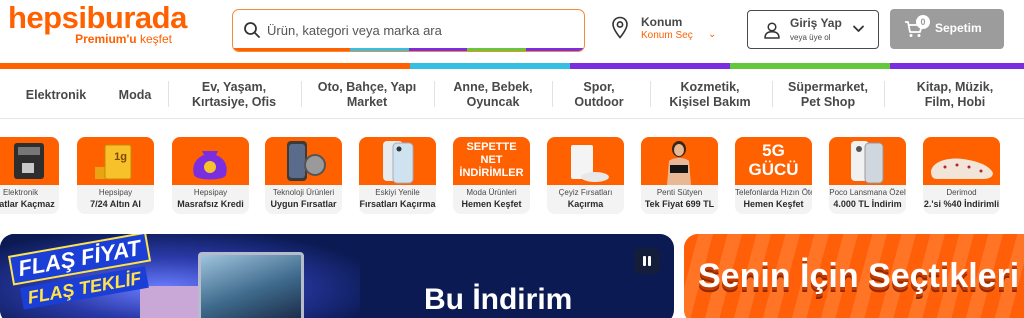 The width and height of the screenshot is (1024, 318). What do you see at coordinates (679, 204) in the screenshot?
I see `tile-title: Tek Fiyat 699 TL` at bounding box center [679, 204].